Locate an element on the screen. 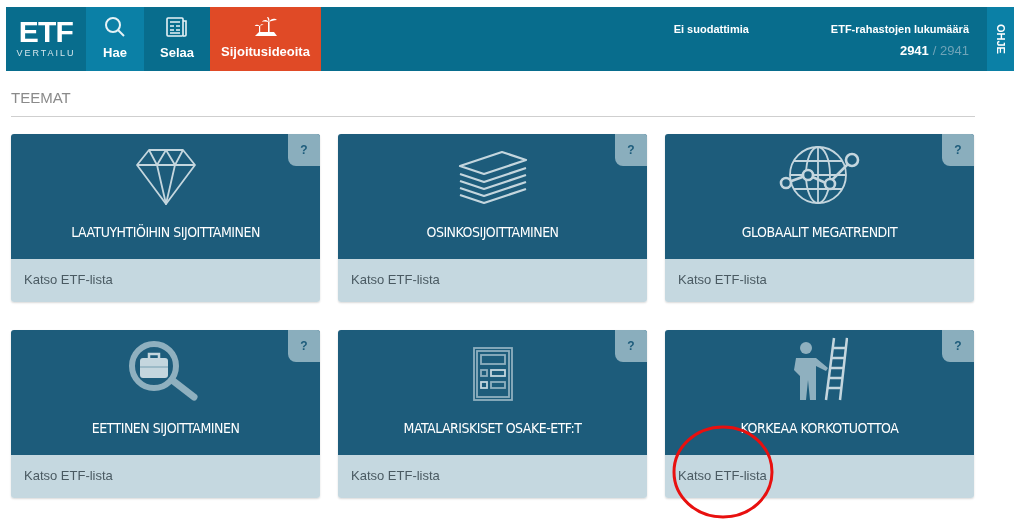 Image resolution: width=1020 pixels, height=519 pixels. nav-tab: Hae is located at coordinates (115, 39).